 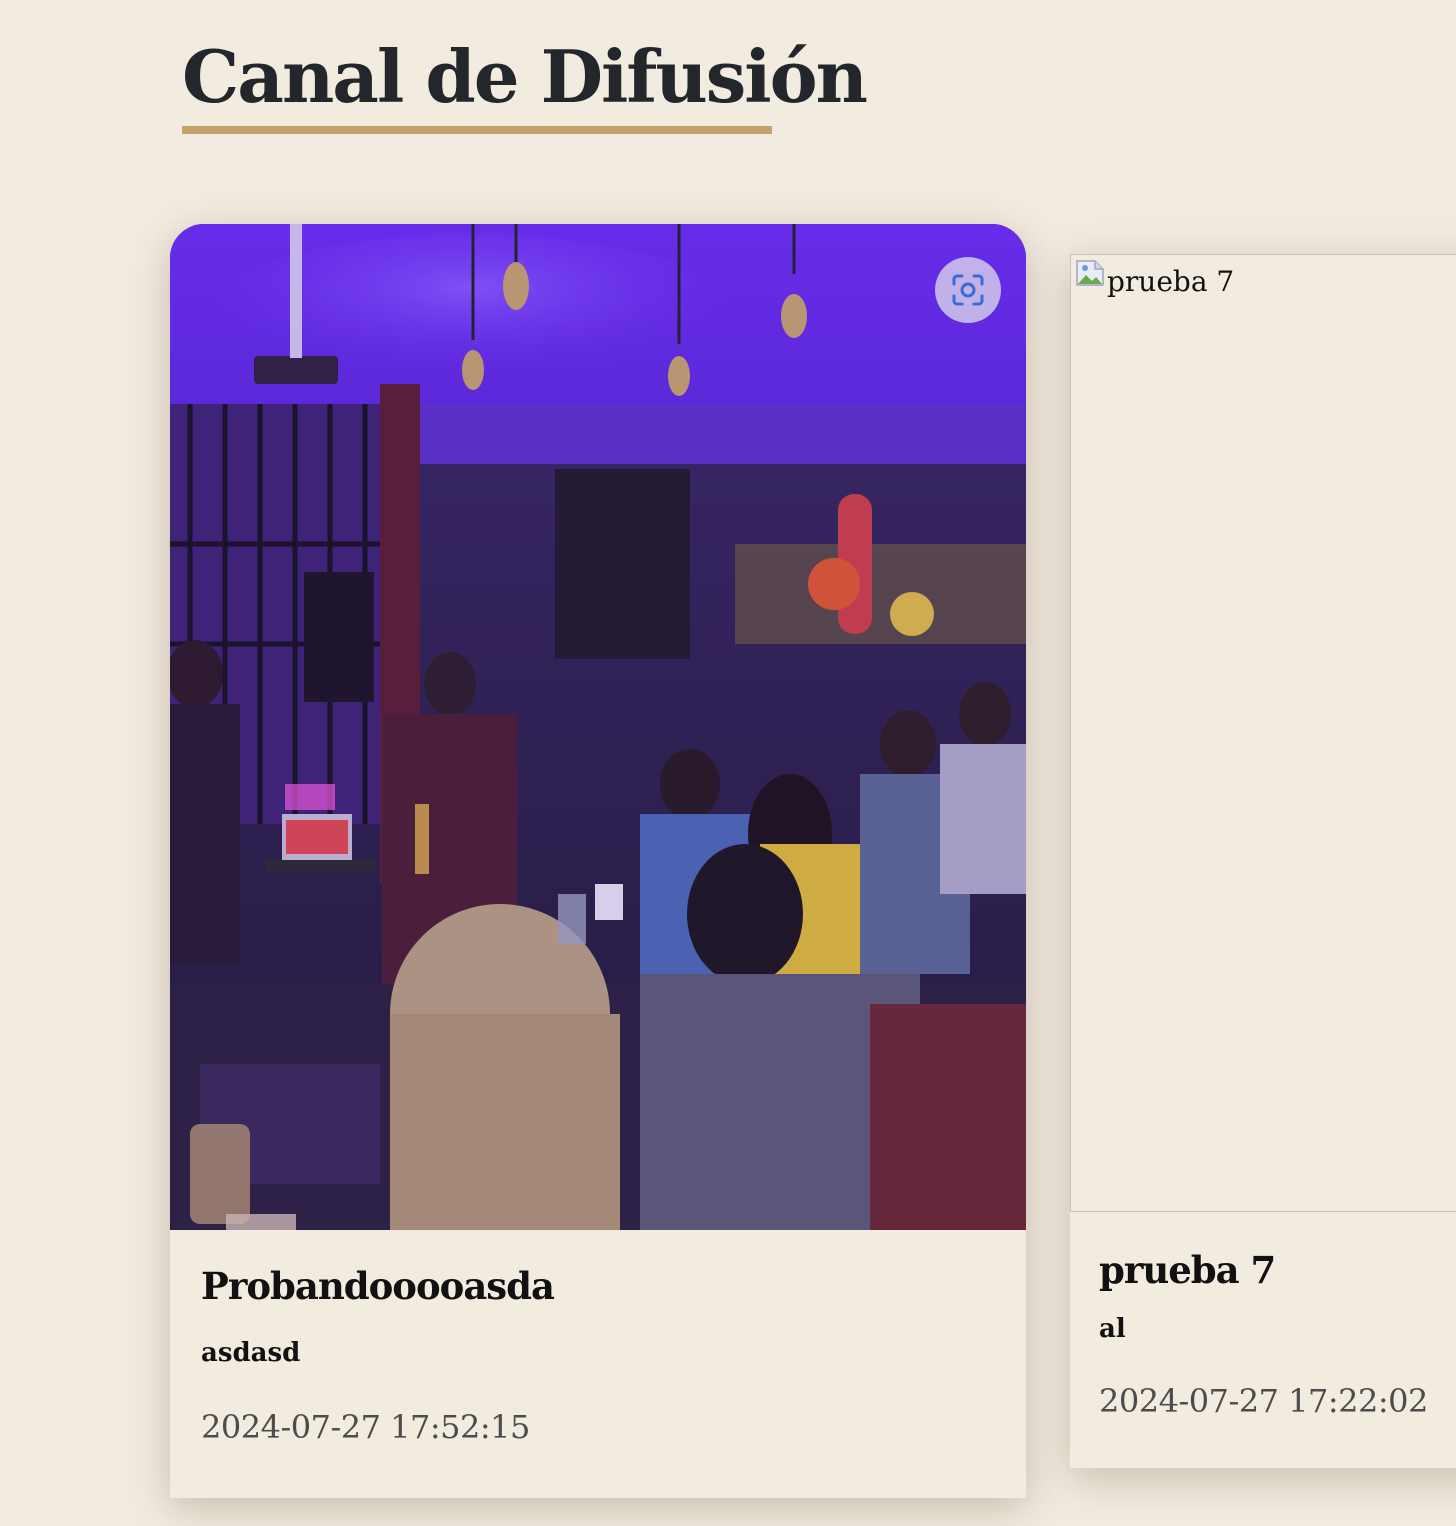 I want to click on post-date: 2024-07-27 17:52:15, so click(x=365, y=1427).